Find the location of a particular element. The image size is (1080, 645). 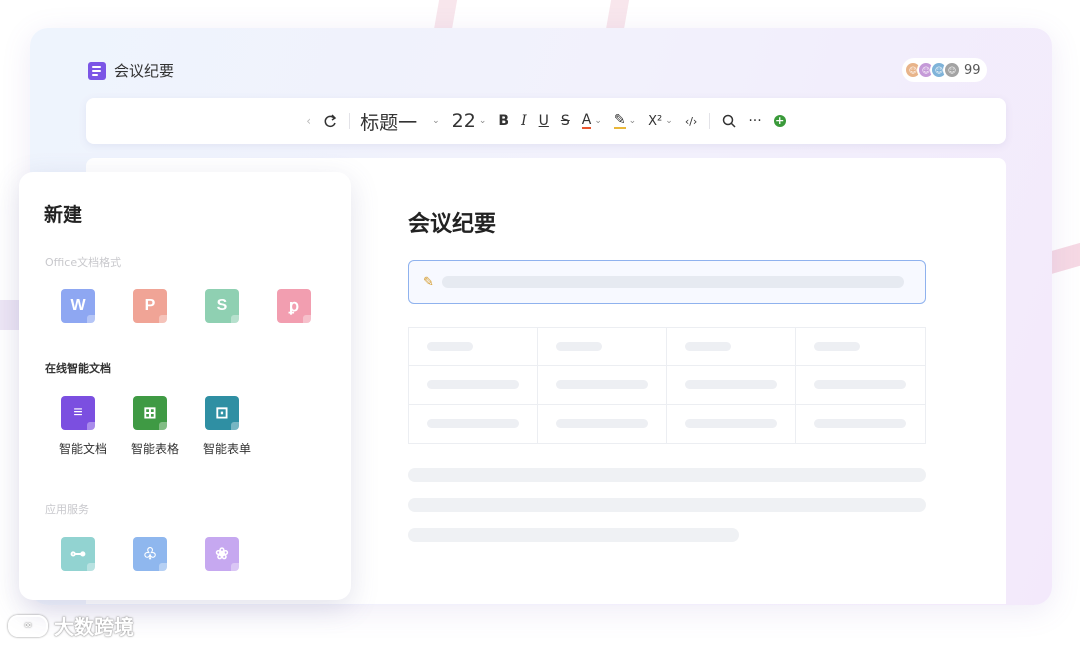

pencil-icon: ✎ is located at coordinates (428, 282).